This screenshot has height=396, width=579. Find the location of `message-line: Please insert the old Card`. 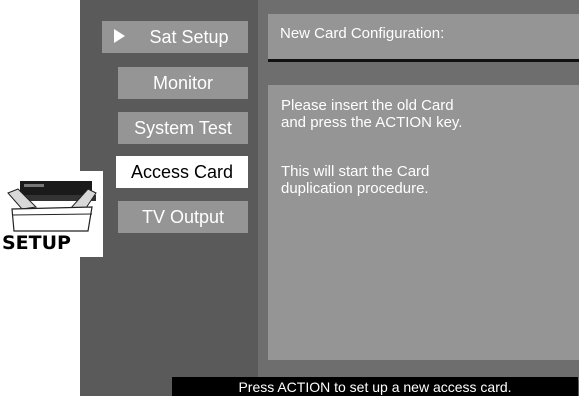

message-line: Please insert the old Card is located at coordinates (367, 105).